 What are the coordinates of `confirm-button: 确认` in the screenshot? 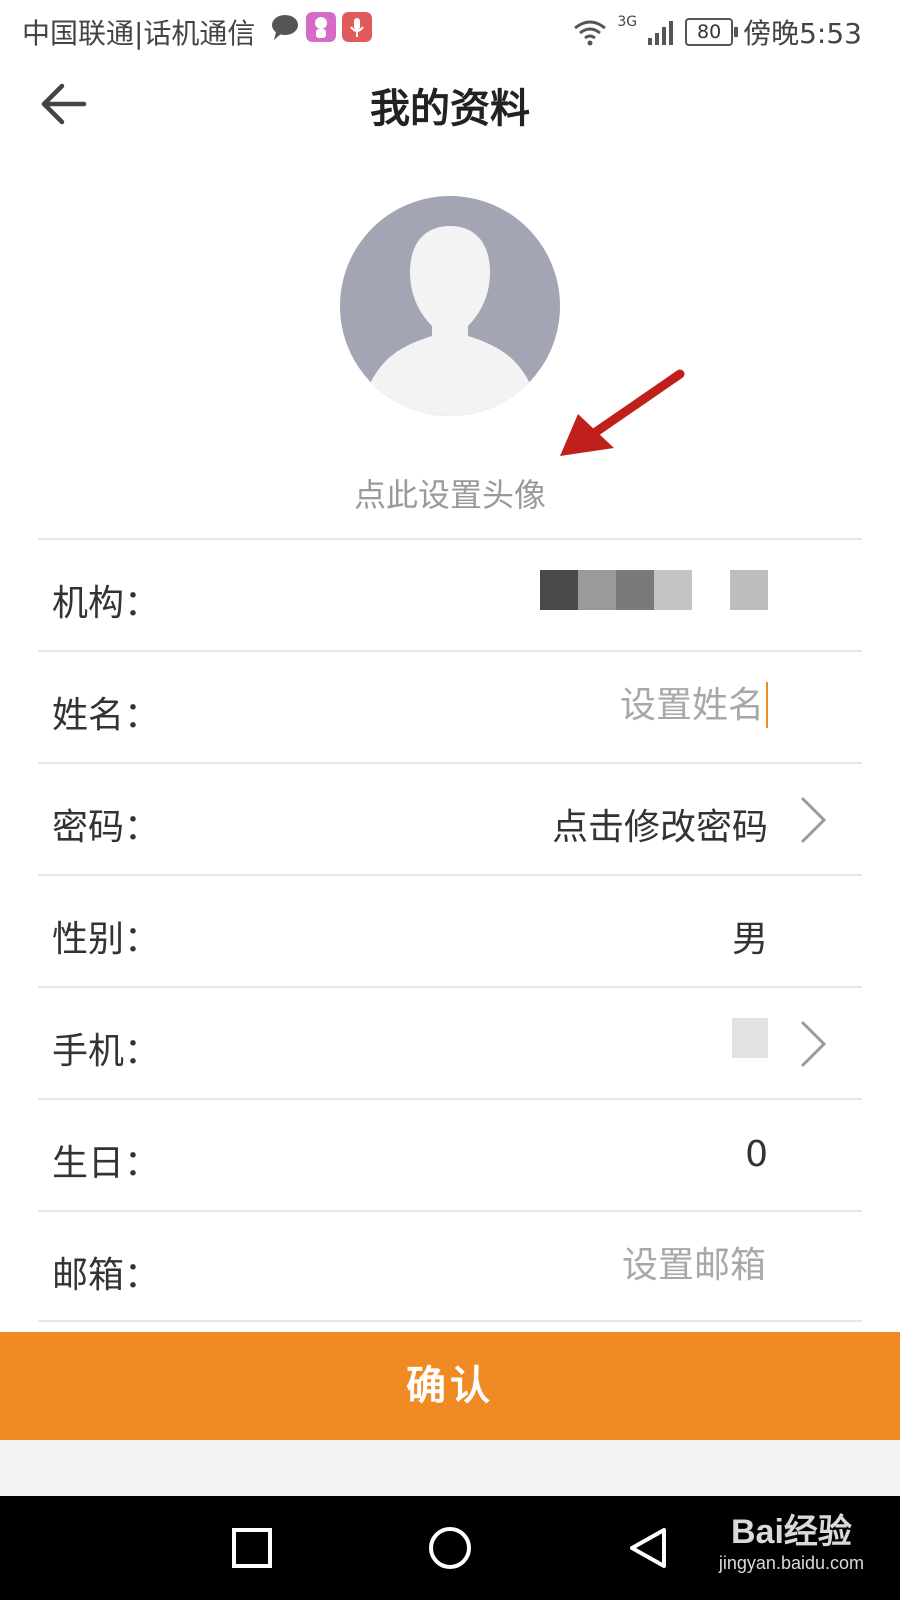 It's located at (450, 1386).